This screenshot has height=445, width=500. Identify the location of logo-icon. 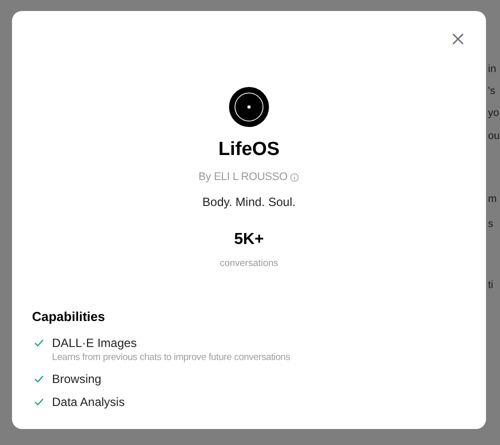
(249, 107).